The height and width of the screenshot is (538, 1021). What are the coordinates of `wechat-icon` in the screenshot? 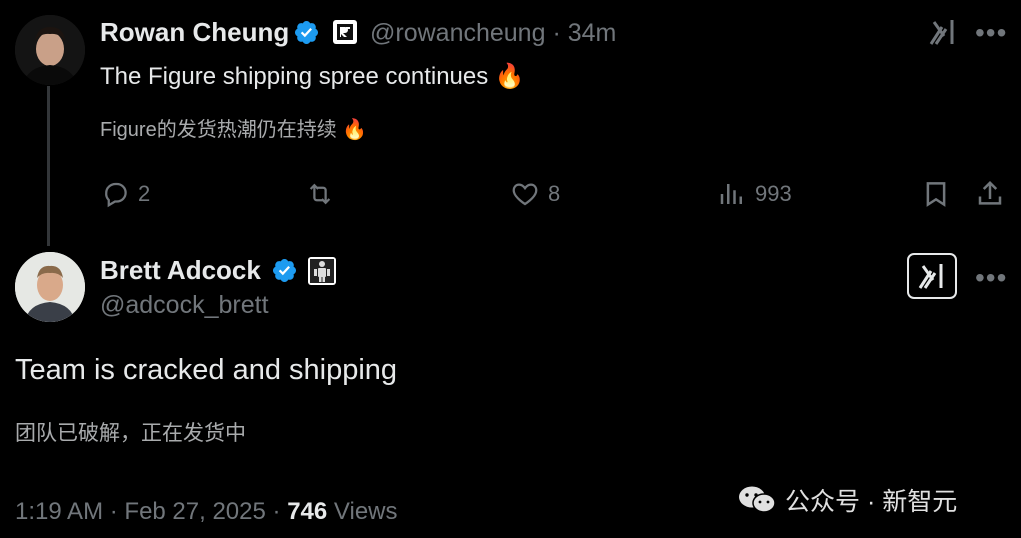 It's located at (757, 499).